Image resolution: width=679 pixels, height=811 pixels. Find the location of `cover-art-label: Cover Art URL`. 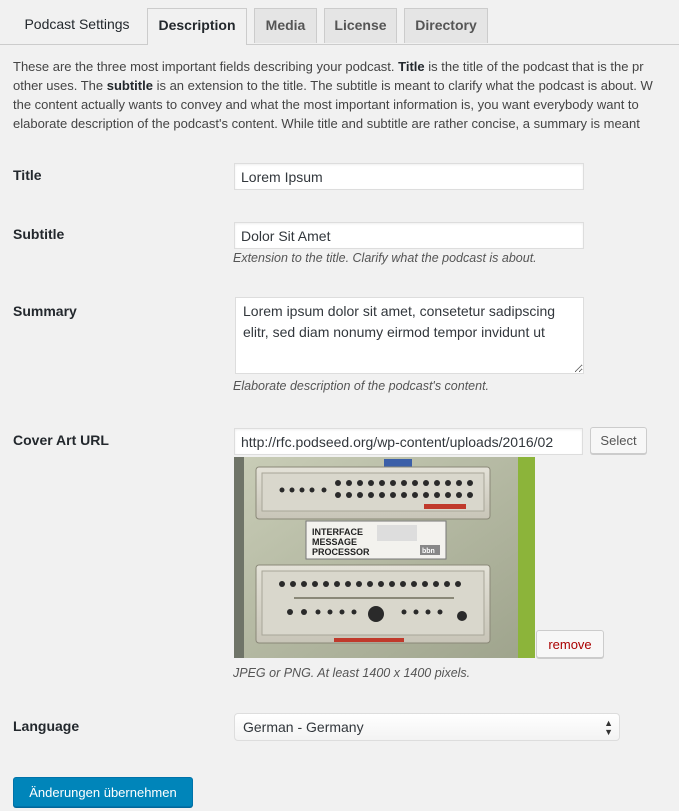

cover-art-label: Cover Art URL is located at coordinates (61, 440).